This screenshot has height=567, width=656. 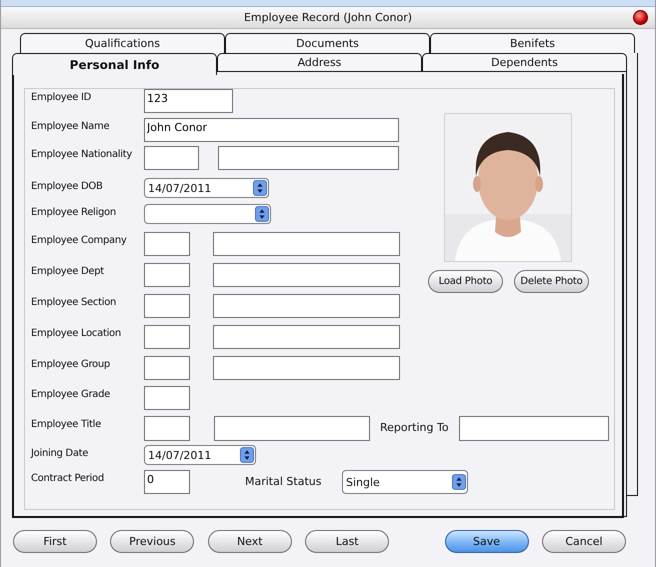 I want to click on tab: Benifets, so click(x=532, y=43).